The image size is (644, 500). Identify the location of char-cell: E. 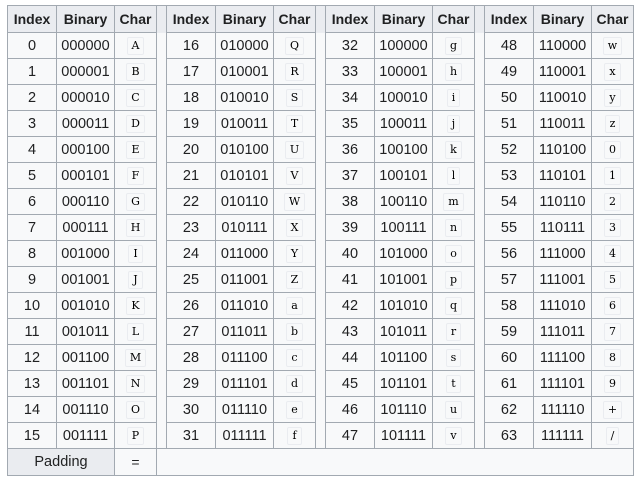
(135, 149).